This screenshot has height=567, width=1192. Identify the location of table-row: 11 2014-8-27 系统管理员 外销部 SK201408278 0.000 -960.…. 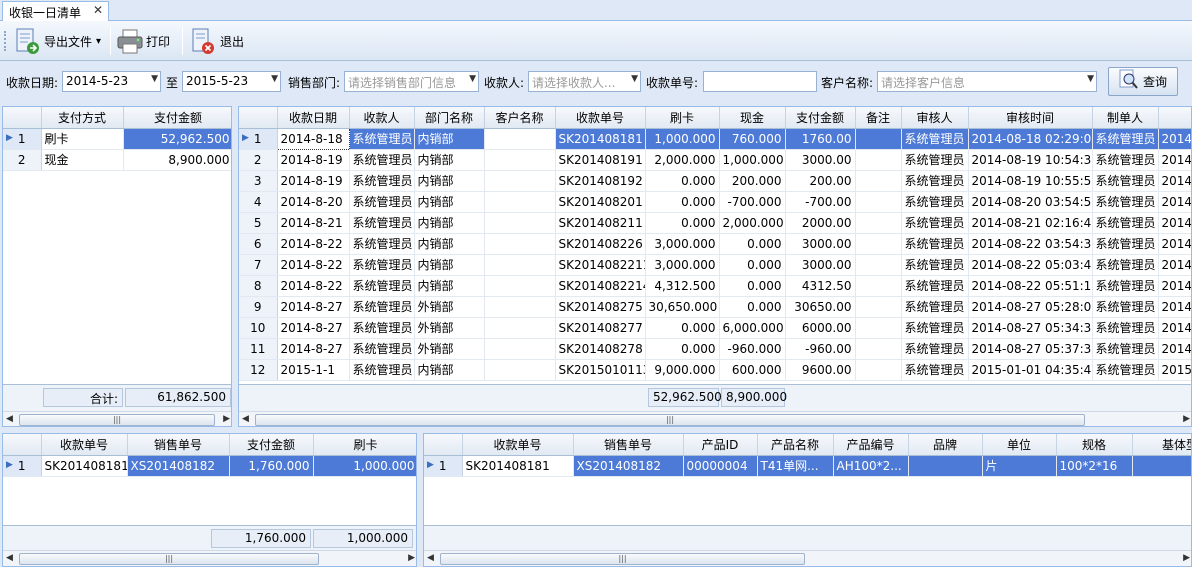
(715, 349).